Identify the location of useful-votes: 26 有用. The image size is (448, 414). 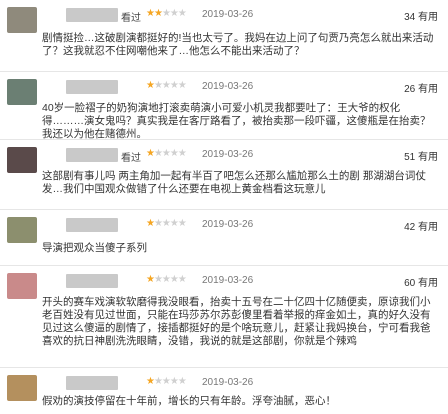
(421, 87).